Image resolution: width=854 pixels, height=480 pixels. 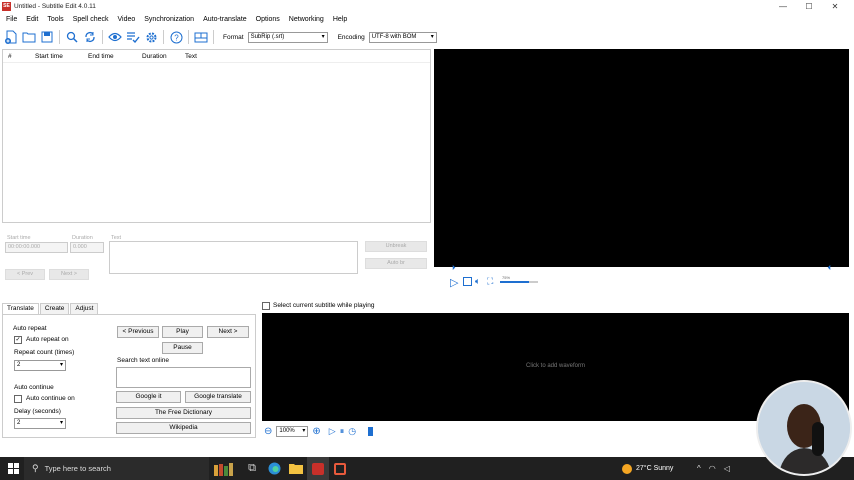 What do you see at coordinates (352, 431) in the screenshot?
I see `speed-icon: ◷` at bounding box center [352, 431].